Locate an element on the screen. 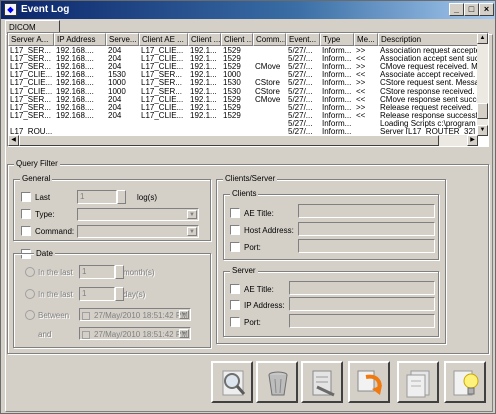 This screenshot has width=496, height=414. clear-filter-button is located at coordinates (322, 382).